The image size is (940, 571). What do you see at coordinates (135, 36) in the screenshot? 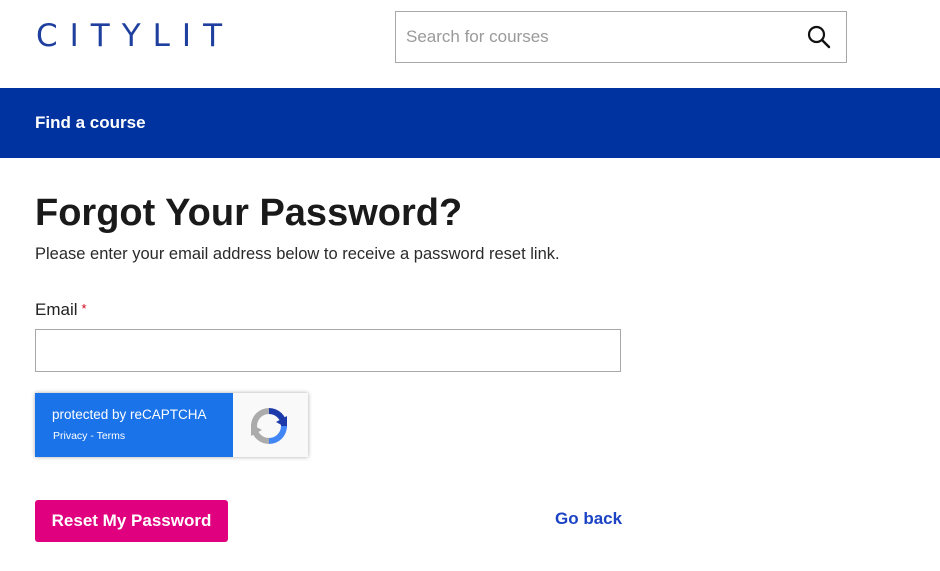
I see `citylit-logo: CITYLIT` at bounding box center [135, 36].